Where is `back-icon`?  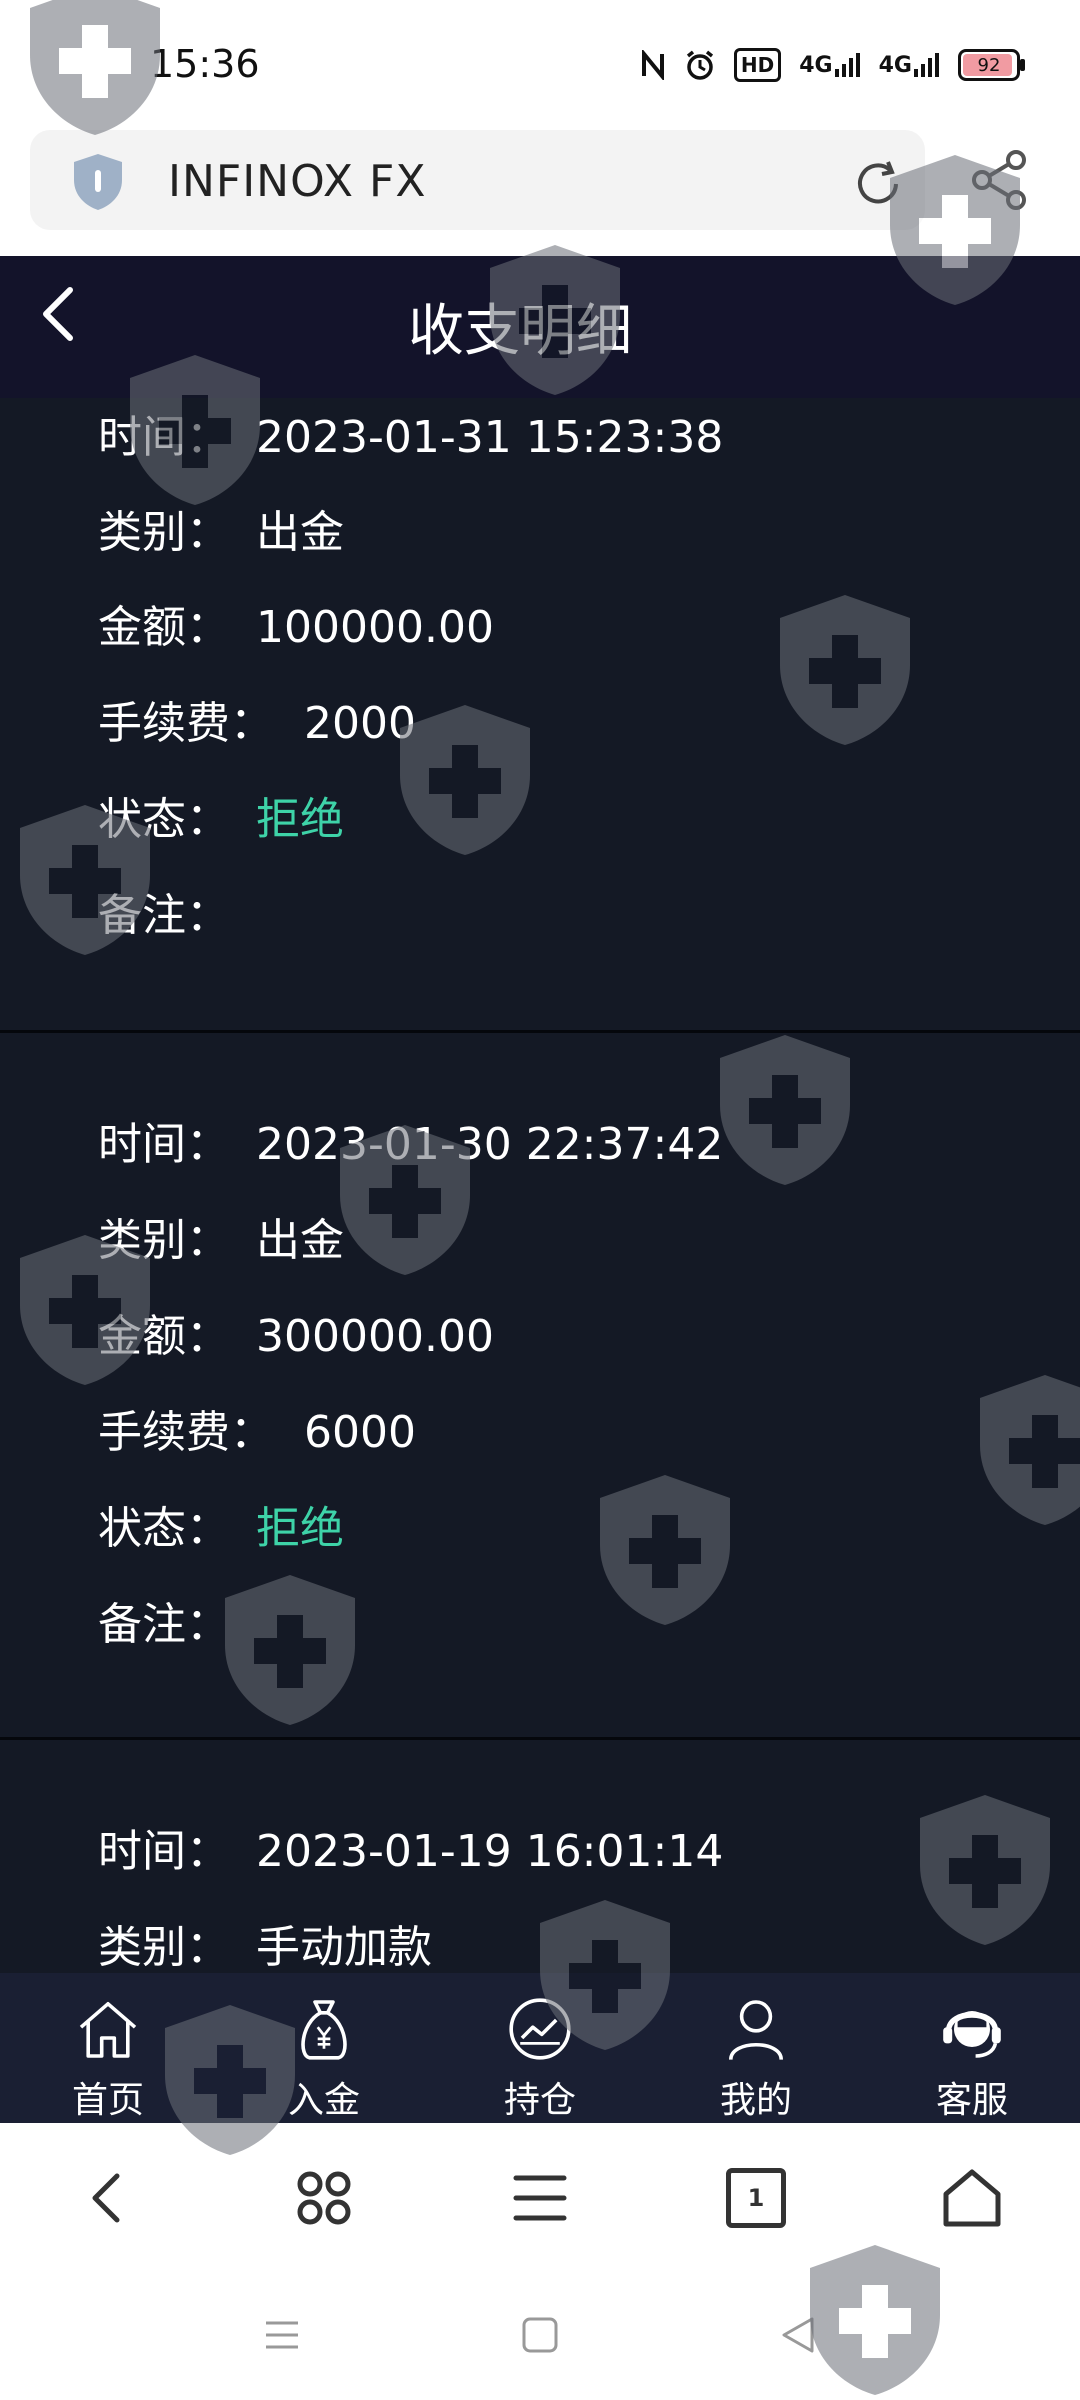 back-icon is located at coordinates (106, 2198).